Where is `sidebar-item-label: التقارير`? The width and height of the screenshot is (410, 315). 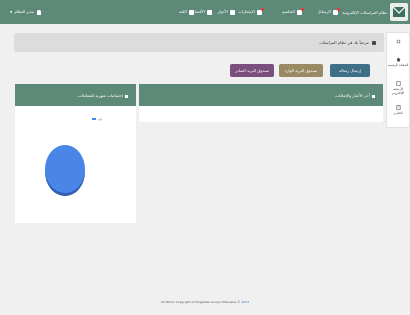 sidebar-item-label: التقارير is located at coordinates (398, 113).